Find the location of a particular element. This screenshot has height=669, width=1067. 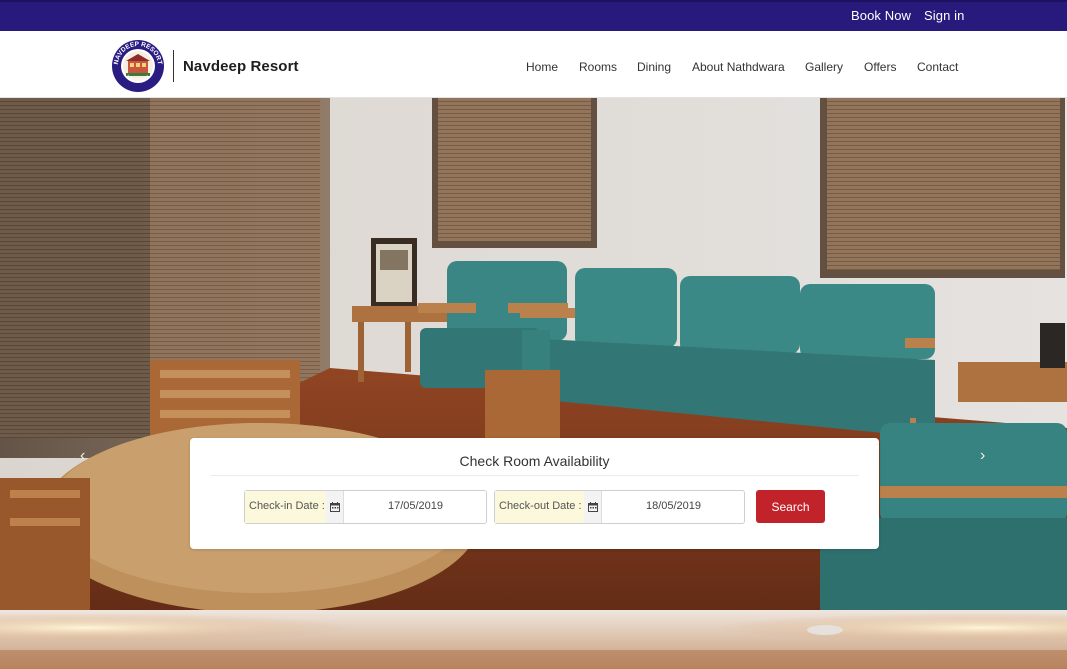

checkin-date-input: 17/05/2019 is located at coordinates (415, 506).